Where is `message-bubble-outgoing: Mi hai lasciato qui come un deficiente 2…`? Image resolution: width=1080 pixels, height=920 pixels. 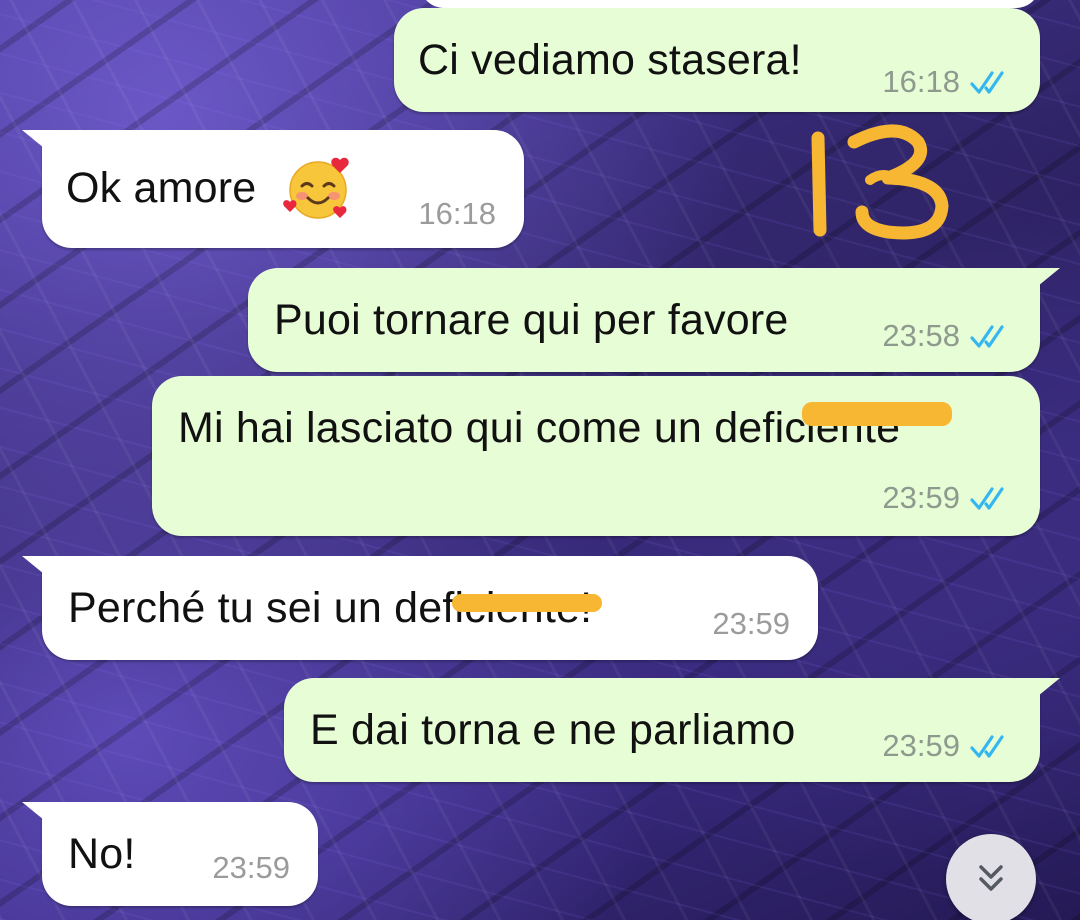 message-bubble-outgoing: Mi hai lasciato qui come un deficiente 2… is located at coordinates (596, 456).